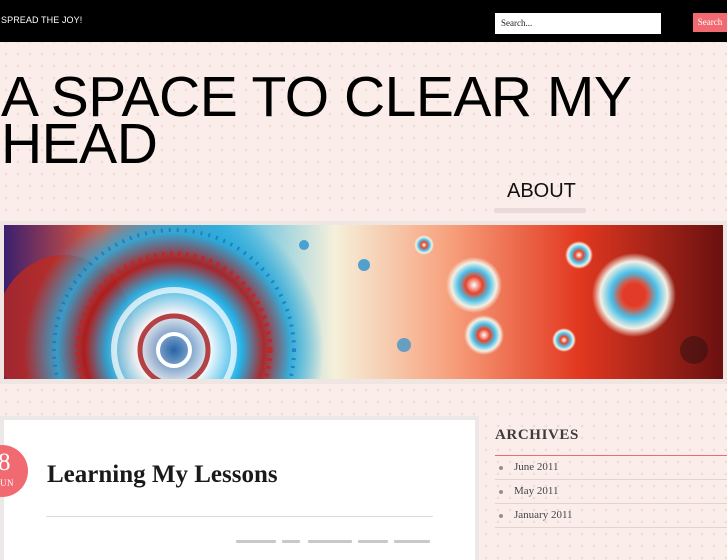  What do you see at coordinates (363, 21) in the screenshot?
I see `top-bar: SPREAD THE JOY! Search... Search` at bounding box center [363, 21].